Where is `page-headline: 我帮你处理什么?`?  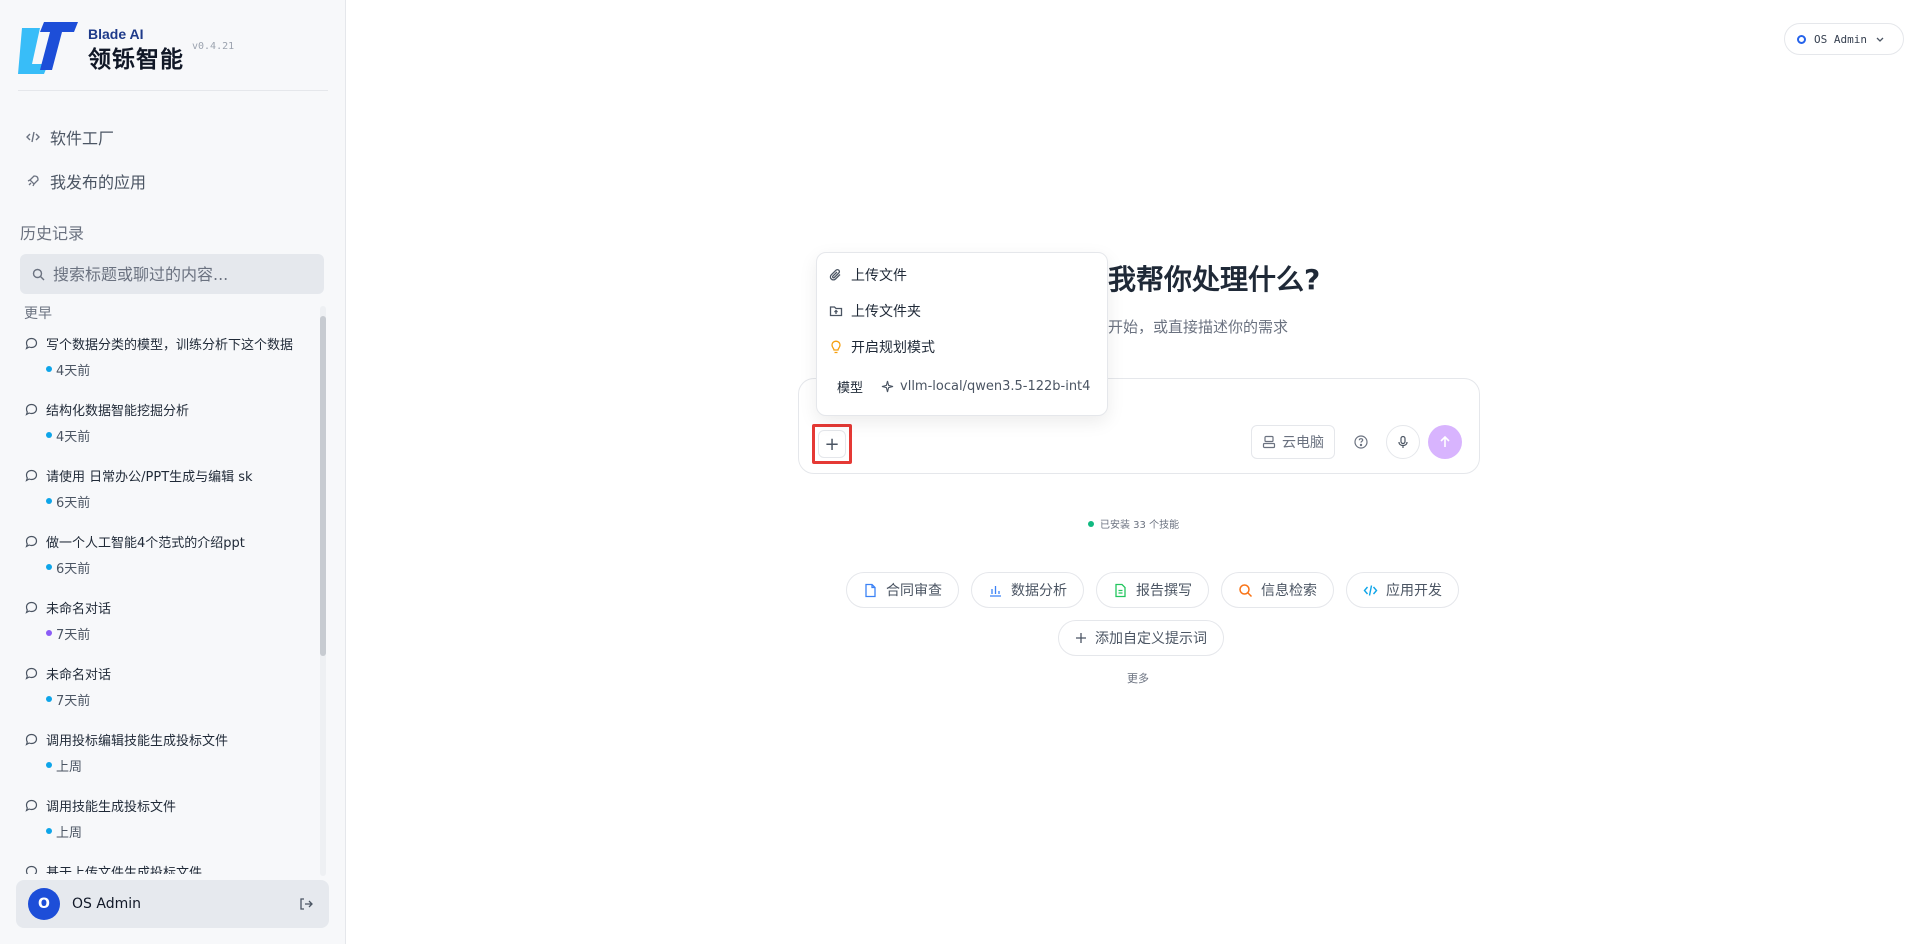 page-headline: 我帮你处理什么? is located at coordinates (1214, 279).